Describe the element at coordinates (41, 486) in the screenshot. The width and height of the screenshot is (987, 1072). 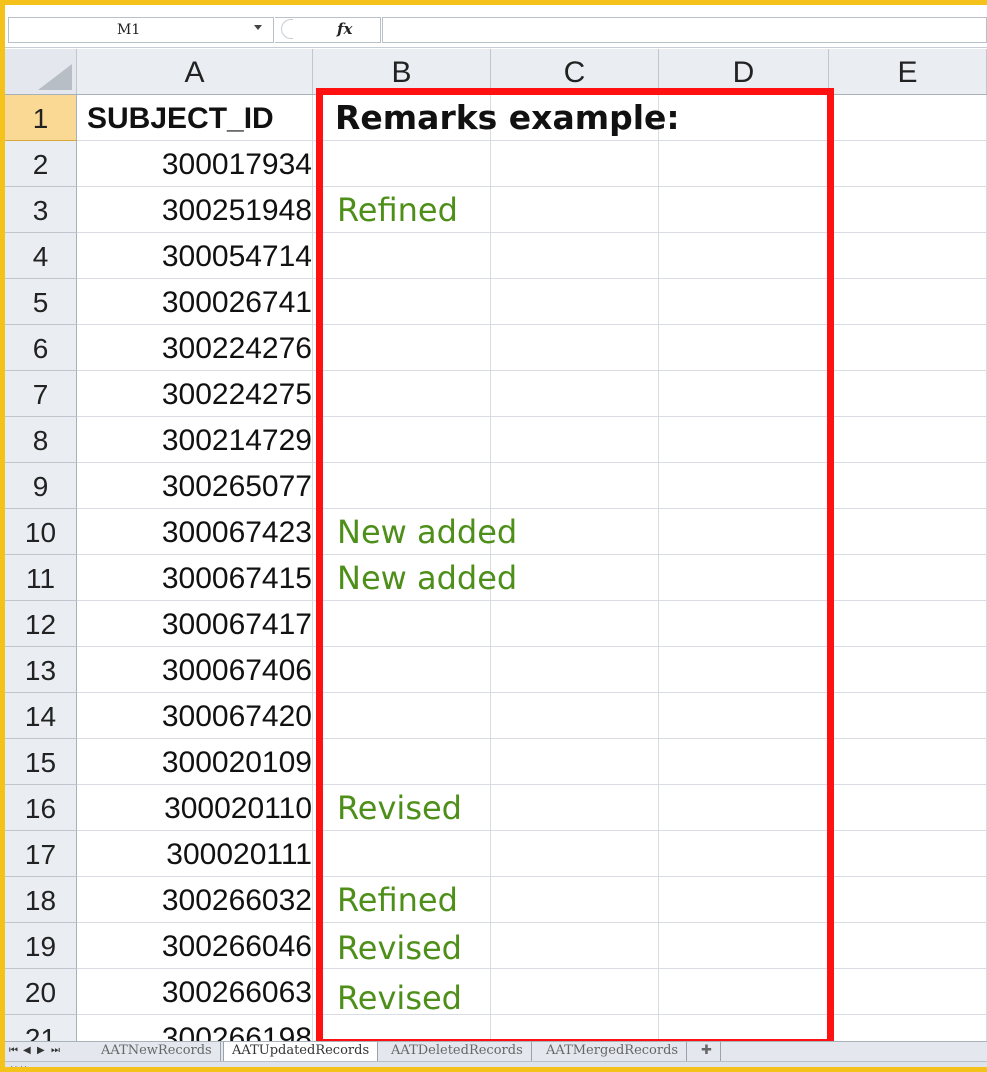
I see `row-header: 9` at that location.